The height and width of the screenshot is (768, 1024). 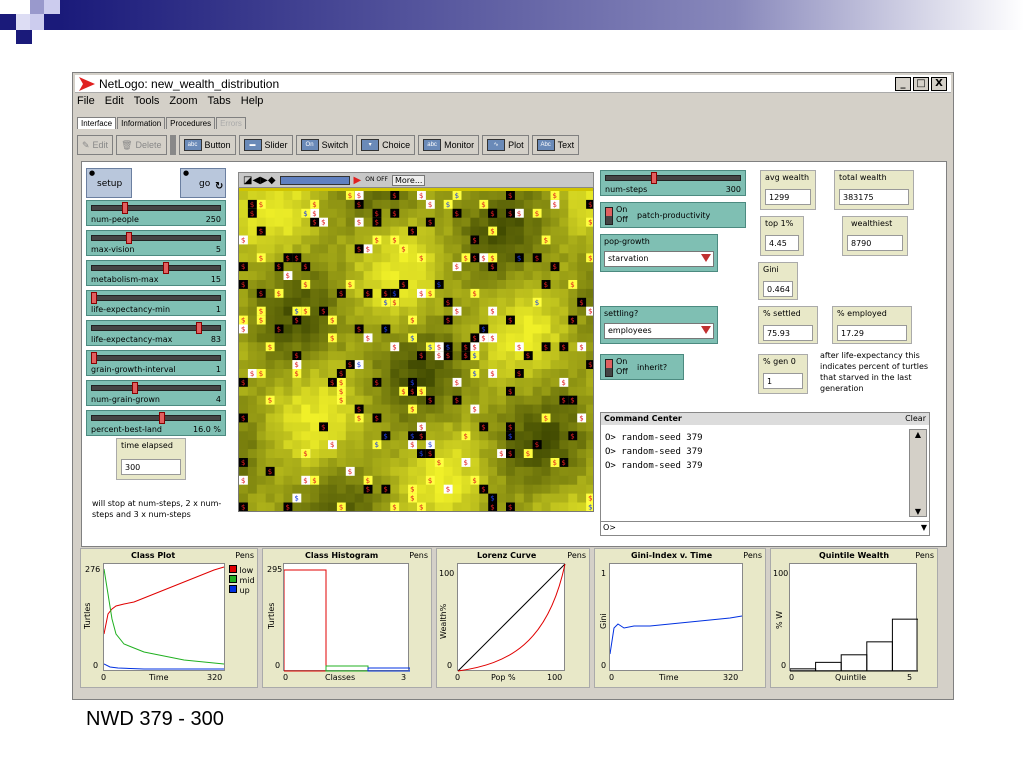 I want to click on settling-chooser: settling? employees, so click(x=659, y=325).